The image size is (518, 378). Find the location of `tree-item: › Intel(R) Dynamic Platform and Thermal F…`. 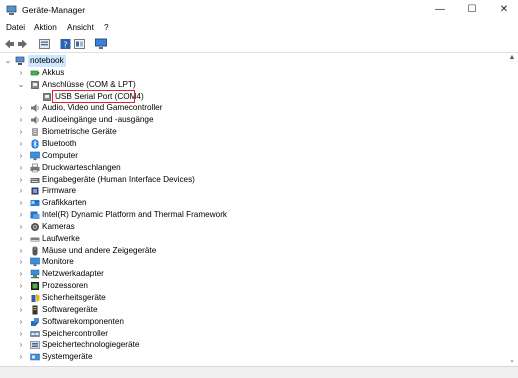

tree-item: › Intel(R) Dynamic Platform and Thermal F… is located at coordinates (253, 215).